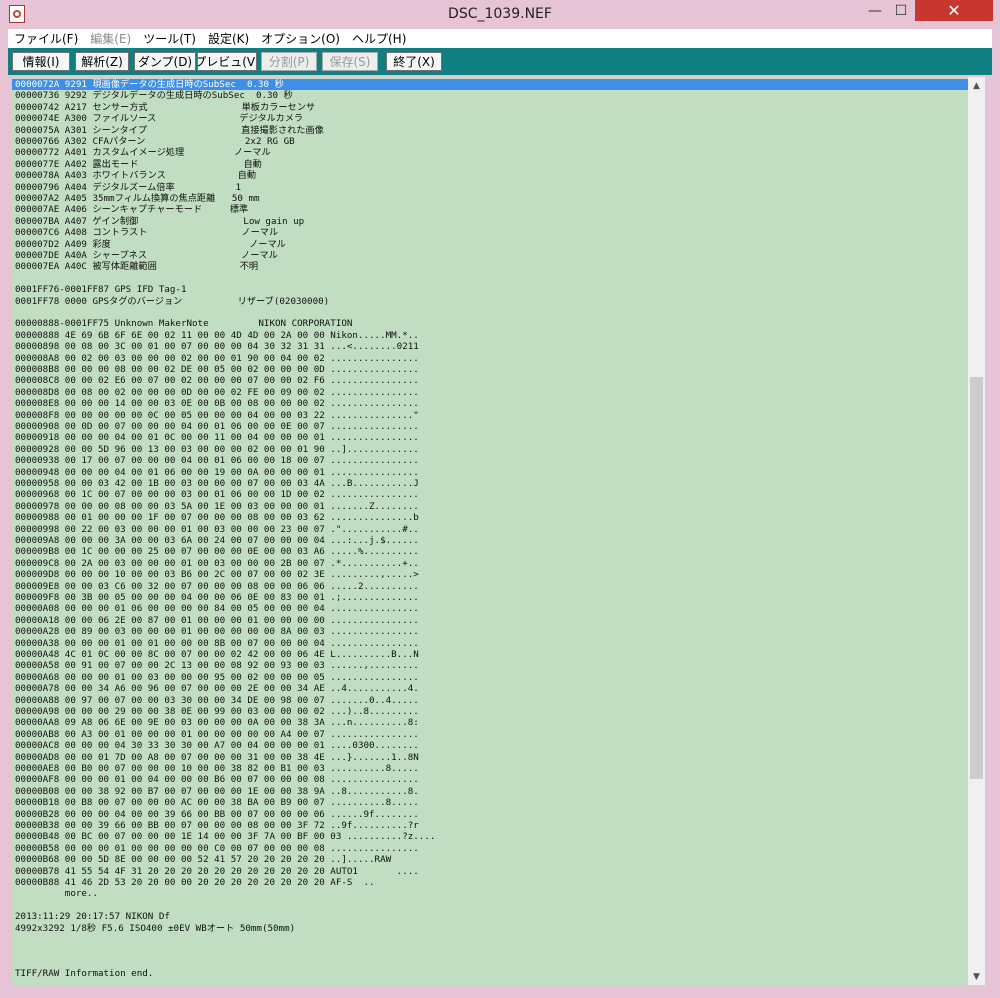 Image resolution: width=1000 pixels, height=998 pixels. I want to click on text-line: 000007DE A40A シャープネス ノーマル, so click(146, 255).